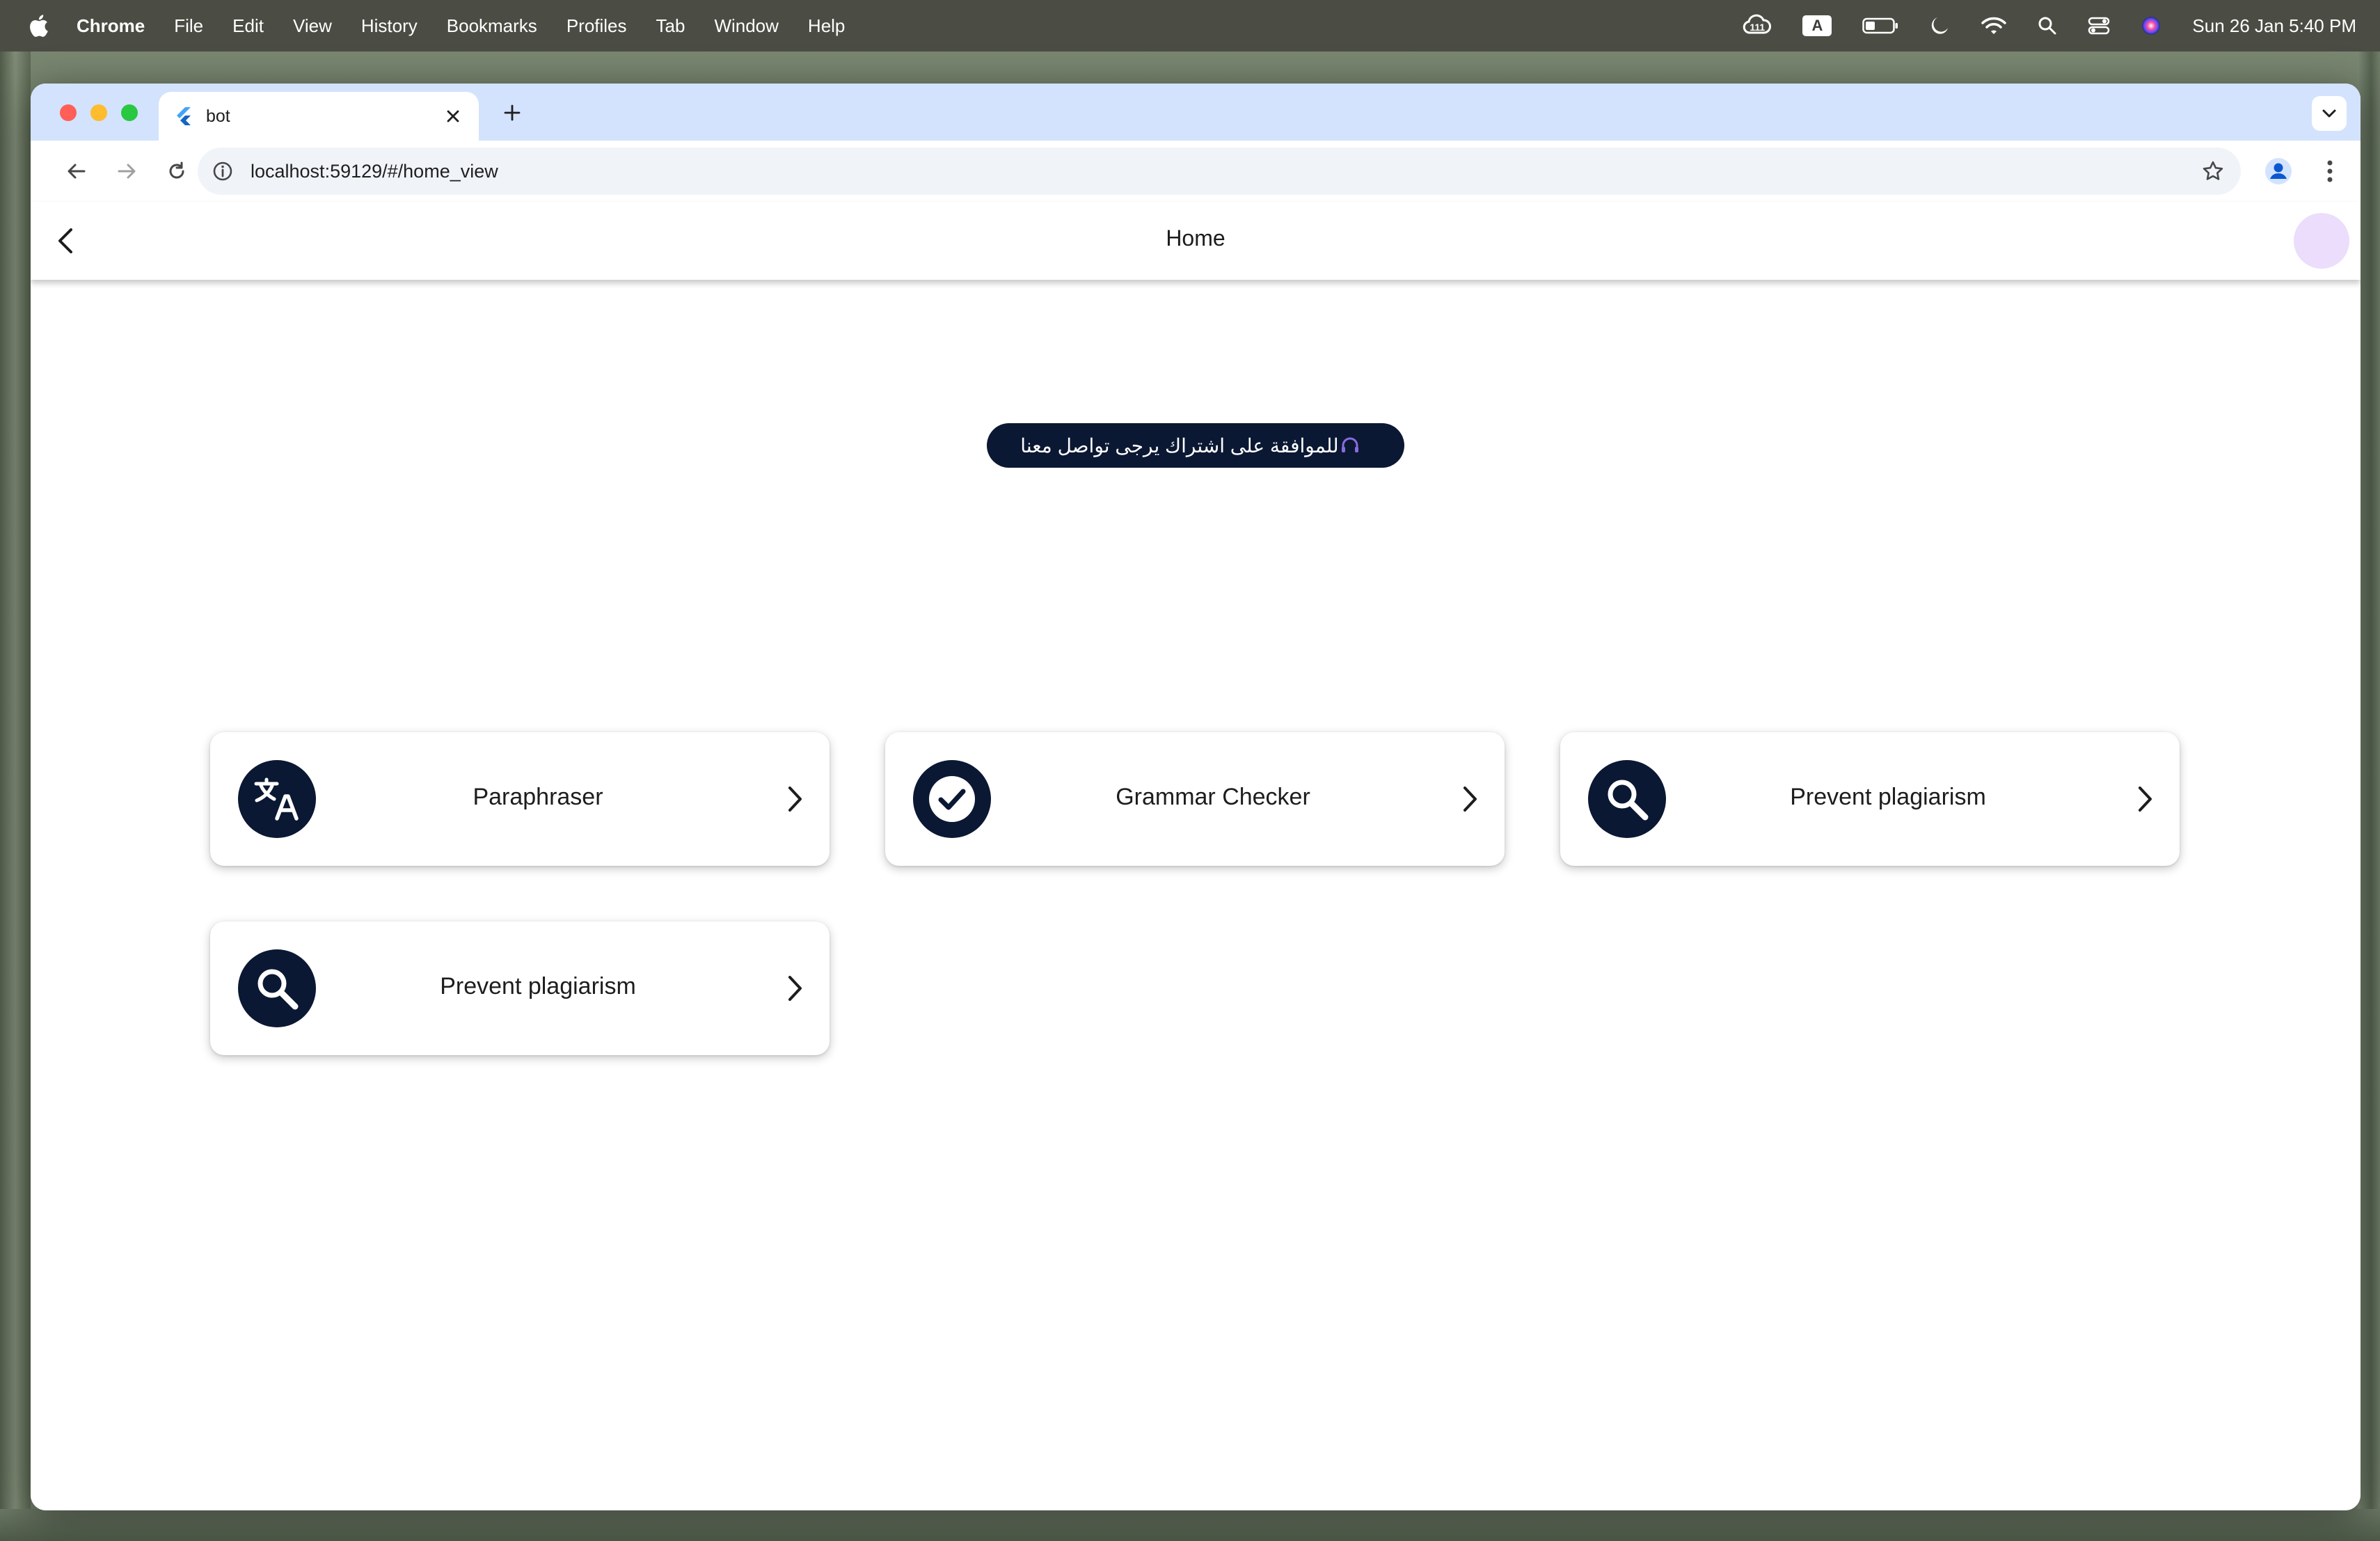  I want to click on subscription-contact-banner: للموافقة على اشتراك يرجى تواصل معنا, so click(1195, 445).